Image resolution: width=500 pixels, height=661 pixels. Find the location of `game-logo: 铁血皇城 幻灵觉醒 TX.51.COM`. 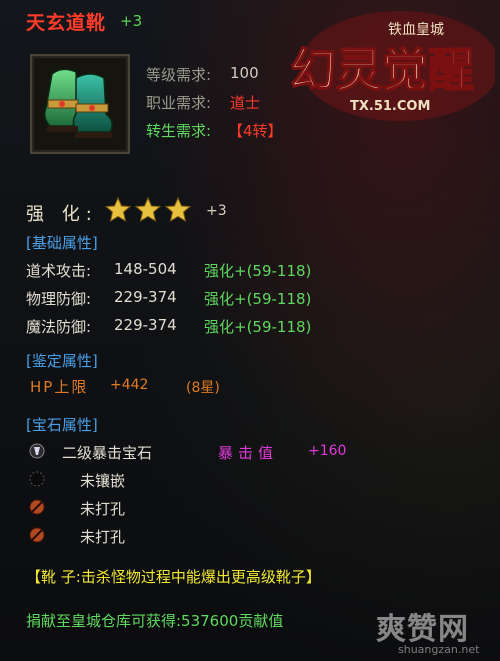

game-logo: 铁血皇城 幻灵觉醒 TX.51.COM is located at coordinates (385, 68).